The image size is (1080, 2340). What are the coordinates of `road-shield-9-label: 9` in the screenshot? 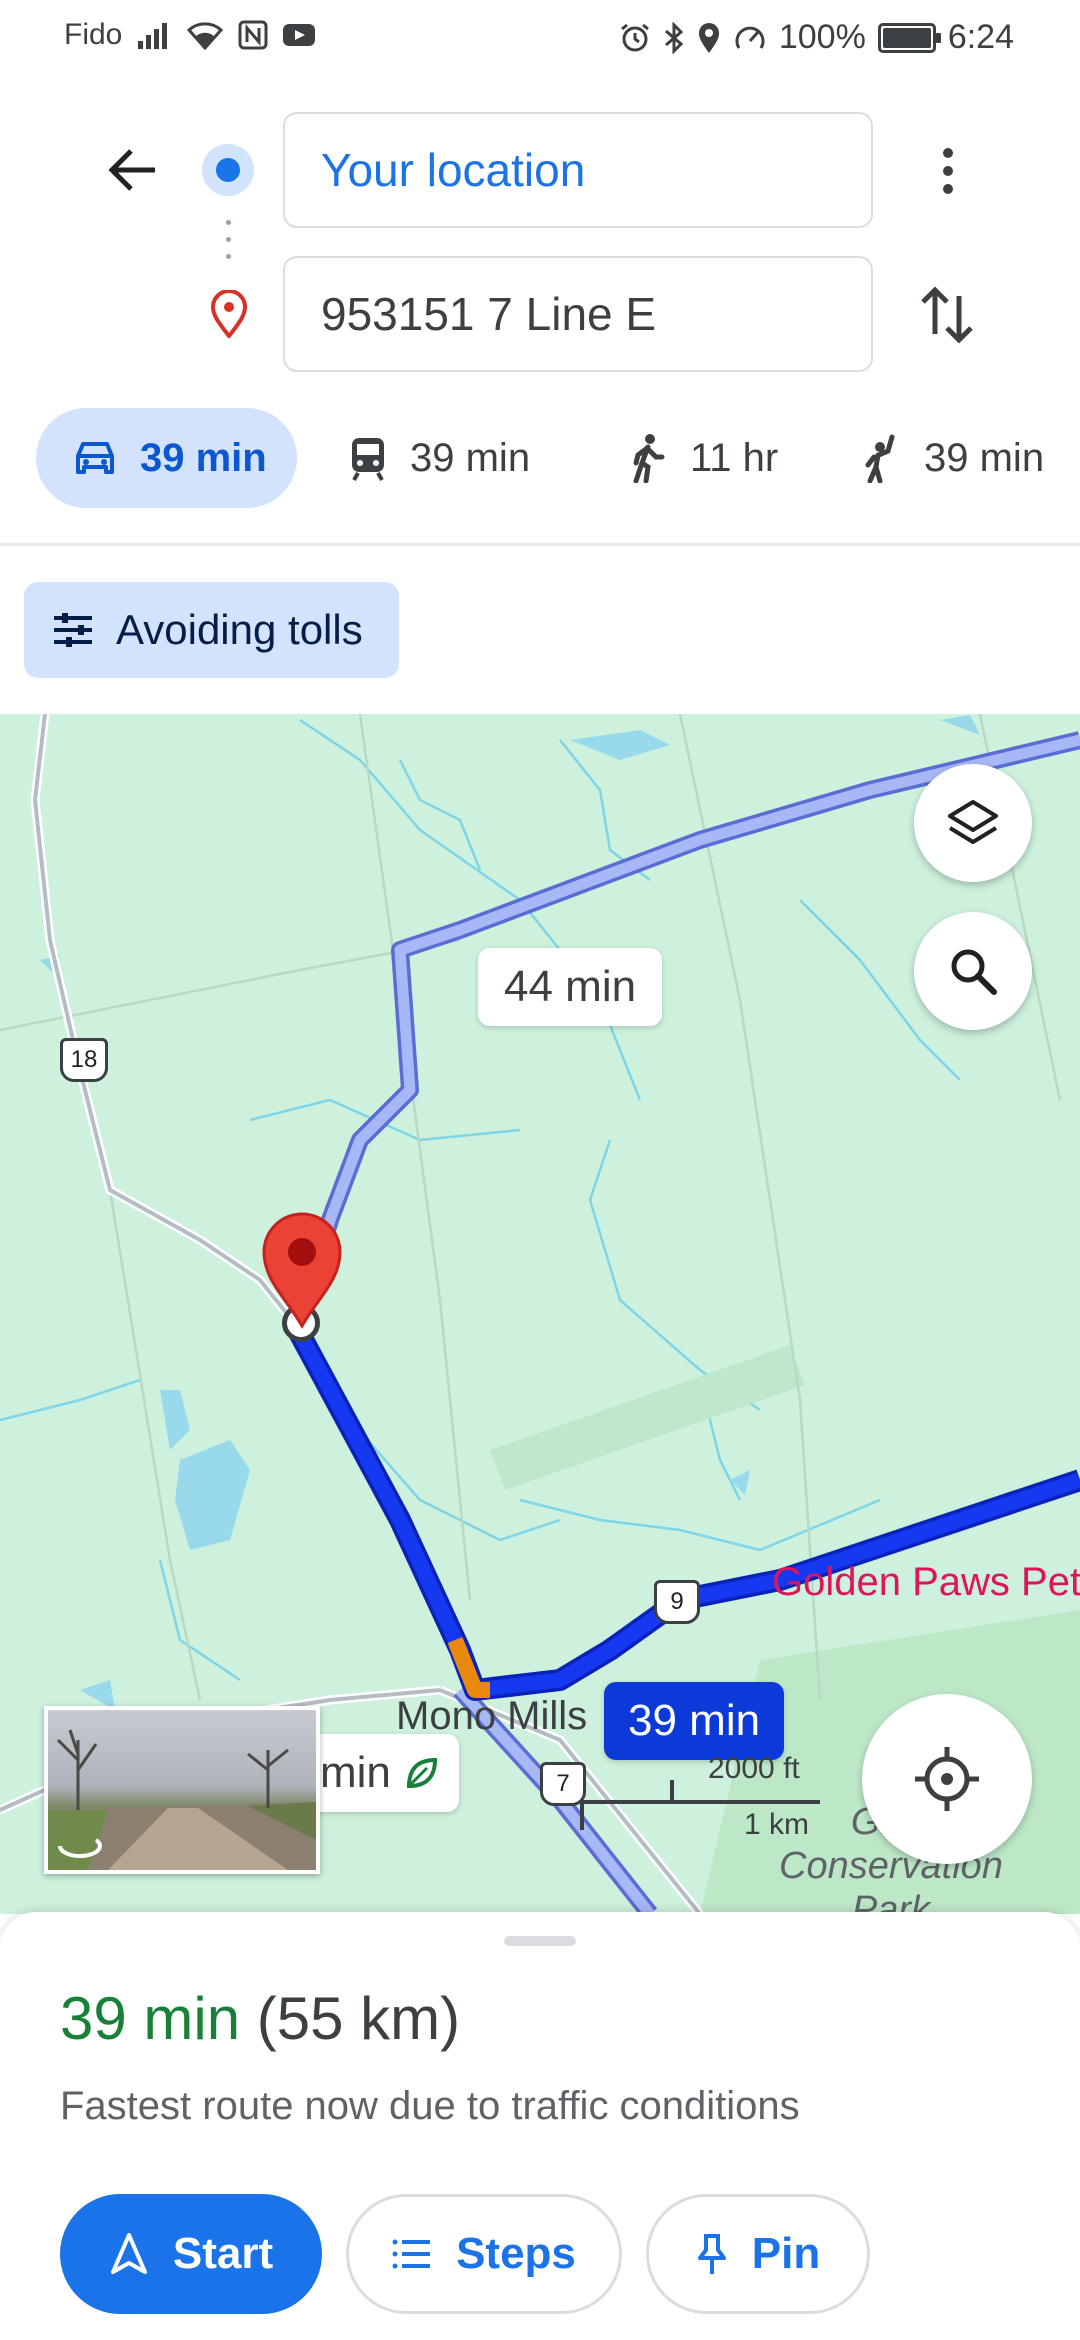 It's located at (677, 1601).